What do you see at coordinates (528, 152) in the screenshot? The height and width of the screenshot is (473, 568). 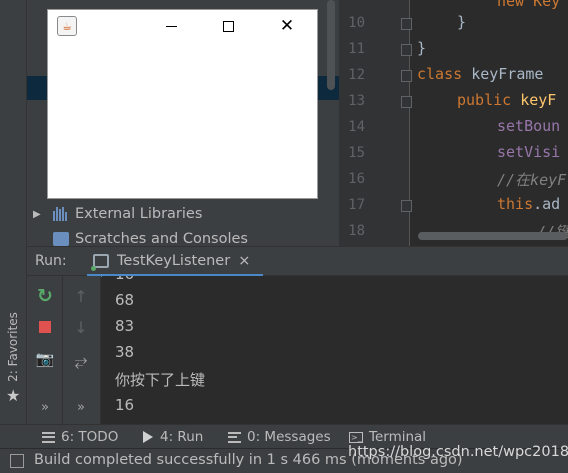 I see `code-line: setVisi` at bounding box center [528, 152].